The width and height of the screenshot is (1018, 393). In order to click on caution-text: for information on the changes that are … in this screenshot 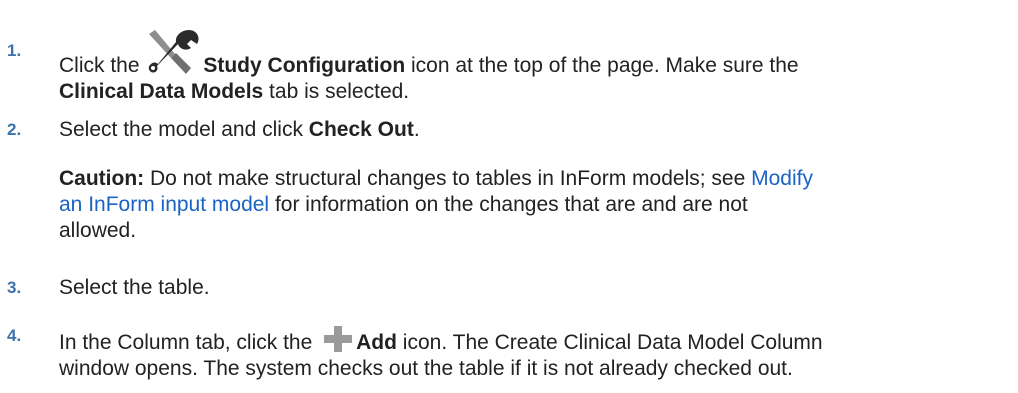, I will do `click(508, 204)`.